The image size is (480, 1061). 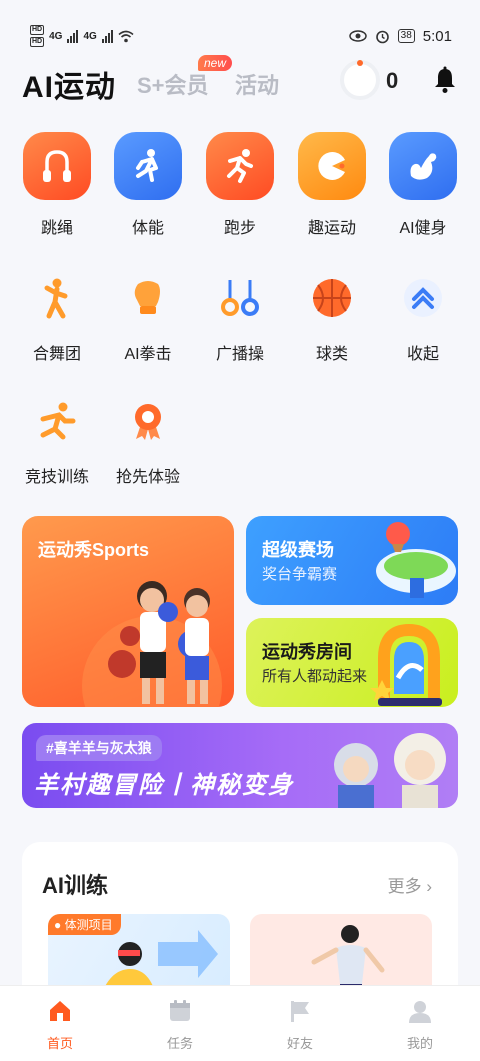 I want to click on feature-label: 球类, so click(x=331, y=354).